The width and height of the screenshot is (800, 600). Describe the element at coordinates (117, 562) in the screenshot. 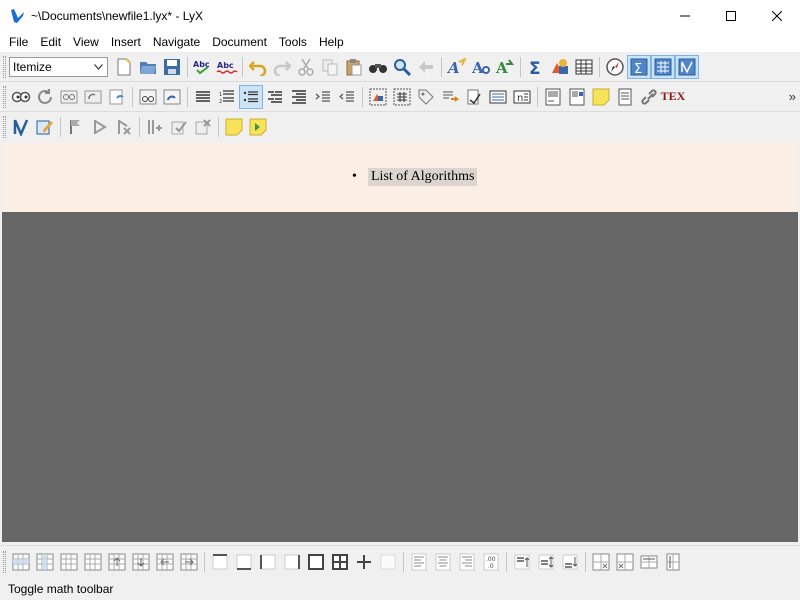

I see `table-move-row-up-button` at that location.